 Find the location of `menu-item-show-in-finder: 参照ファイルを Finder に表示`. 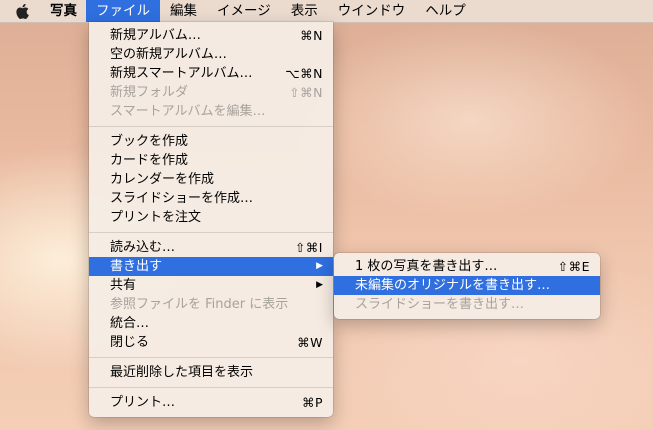

menu-item-show-in-finder: 参照ファイルを Finder に表示 is located at coordinates (211, 304).